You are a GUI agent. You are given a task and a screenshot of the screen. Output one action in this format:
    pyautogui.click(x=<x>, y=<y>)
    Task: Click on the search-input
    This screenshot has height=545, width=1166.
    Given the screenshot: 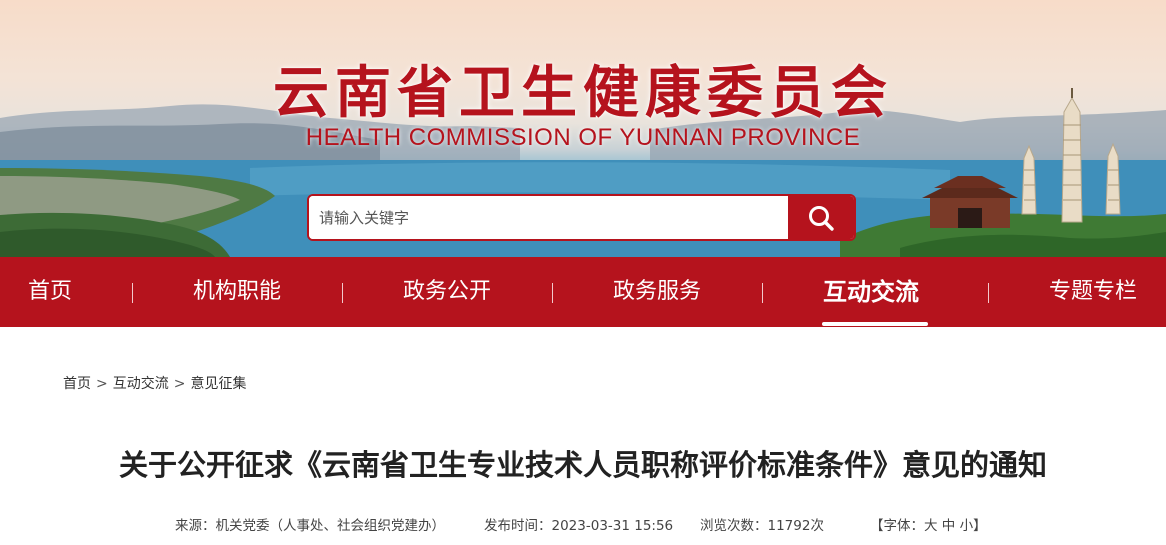 What is the action you would take?
    pyautogui.click(x=548, y=217)
    